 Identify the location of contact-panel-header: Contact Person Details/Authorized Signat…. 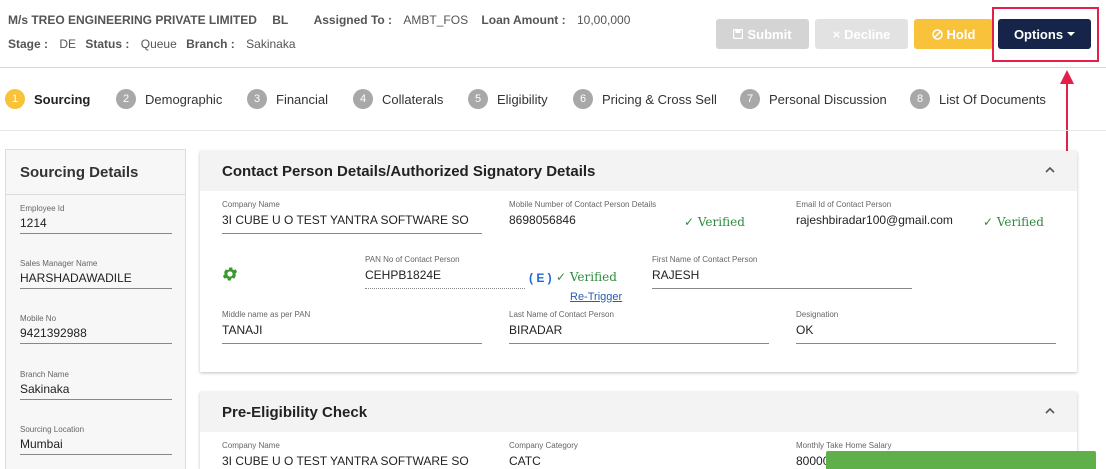
(638, 171).